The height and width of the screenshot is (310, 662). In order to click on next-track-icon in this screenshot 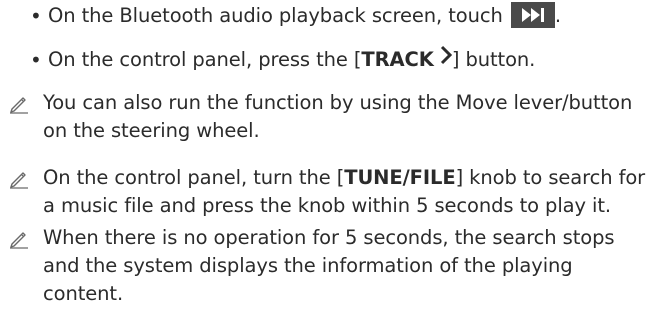, I will do `click(532, 14)`.